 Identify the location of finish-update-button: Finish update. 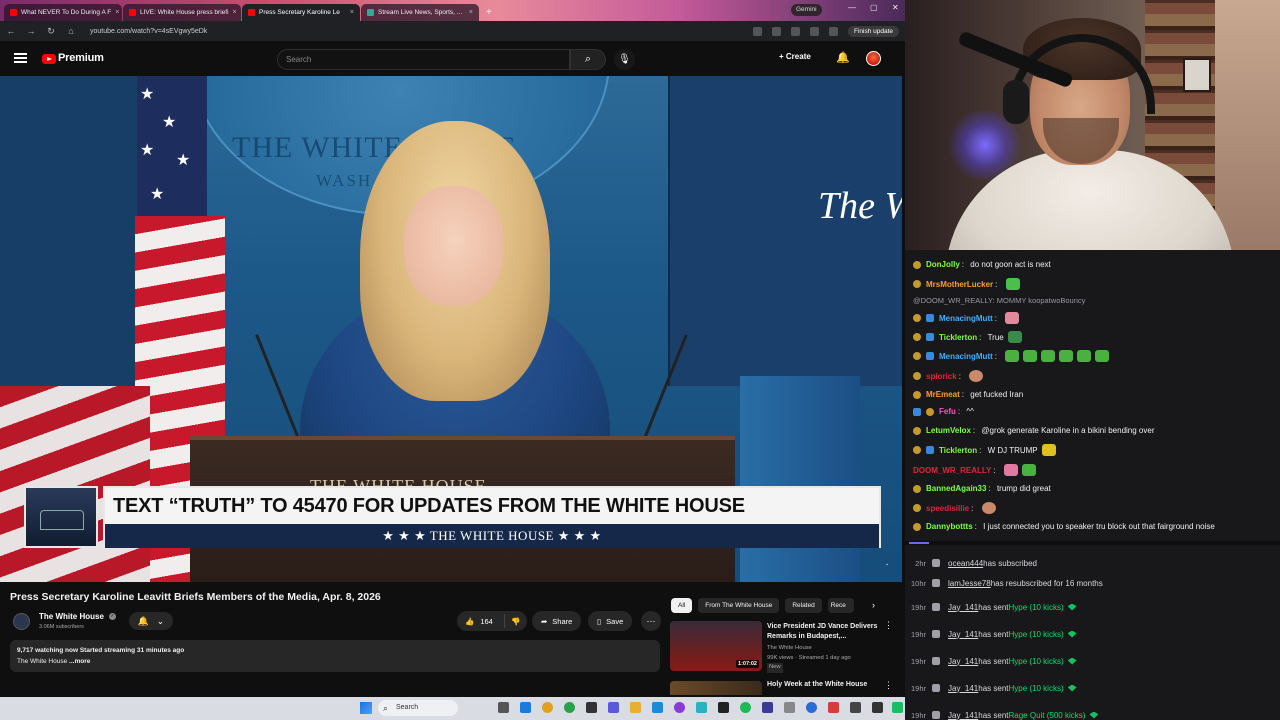
(873, 31).